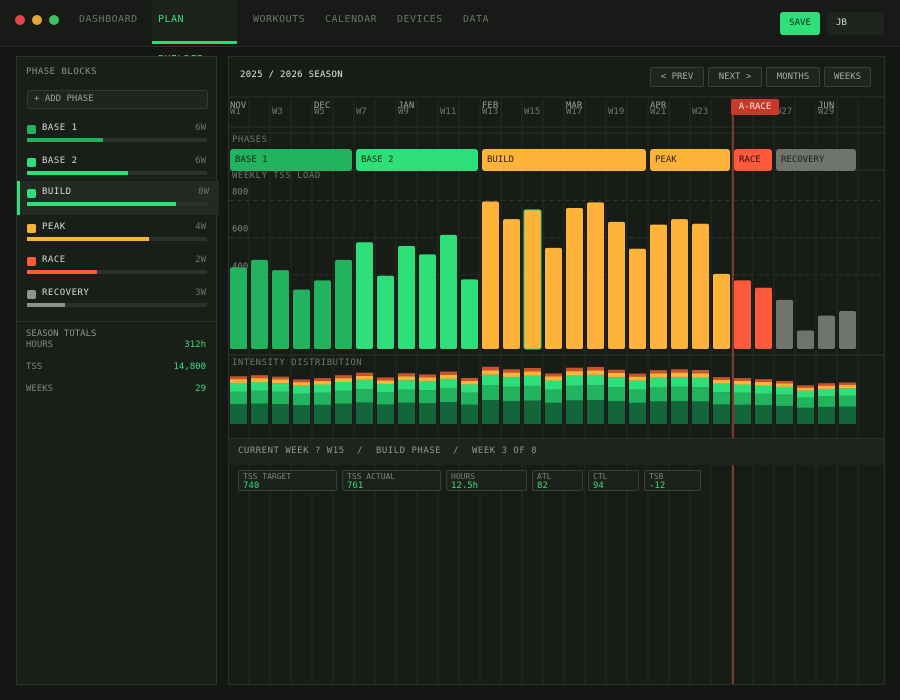  Describe the element at coordinates (54, 260) in the screenshot. I see `phase-name: RACE` at that location.